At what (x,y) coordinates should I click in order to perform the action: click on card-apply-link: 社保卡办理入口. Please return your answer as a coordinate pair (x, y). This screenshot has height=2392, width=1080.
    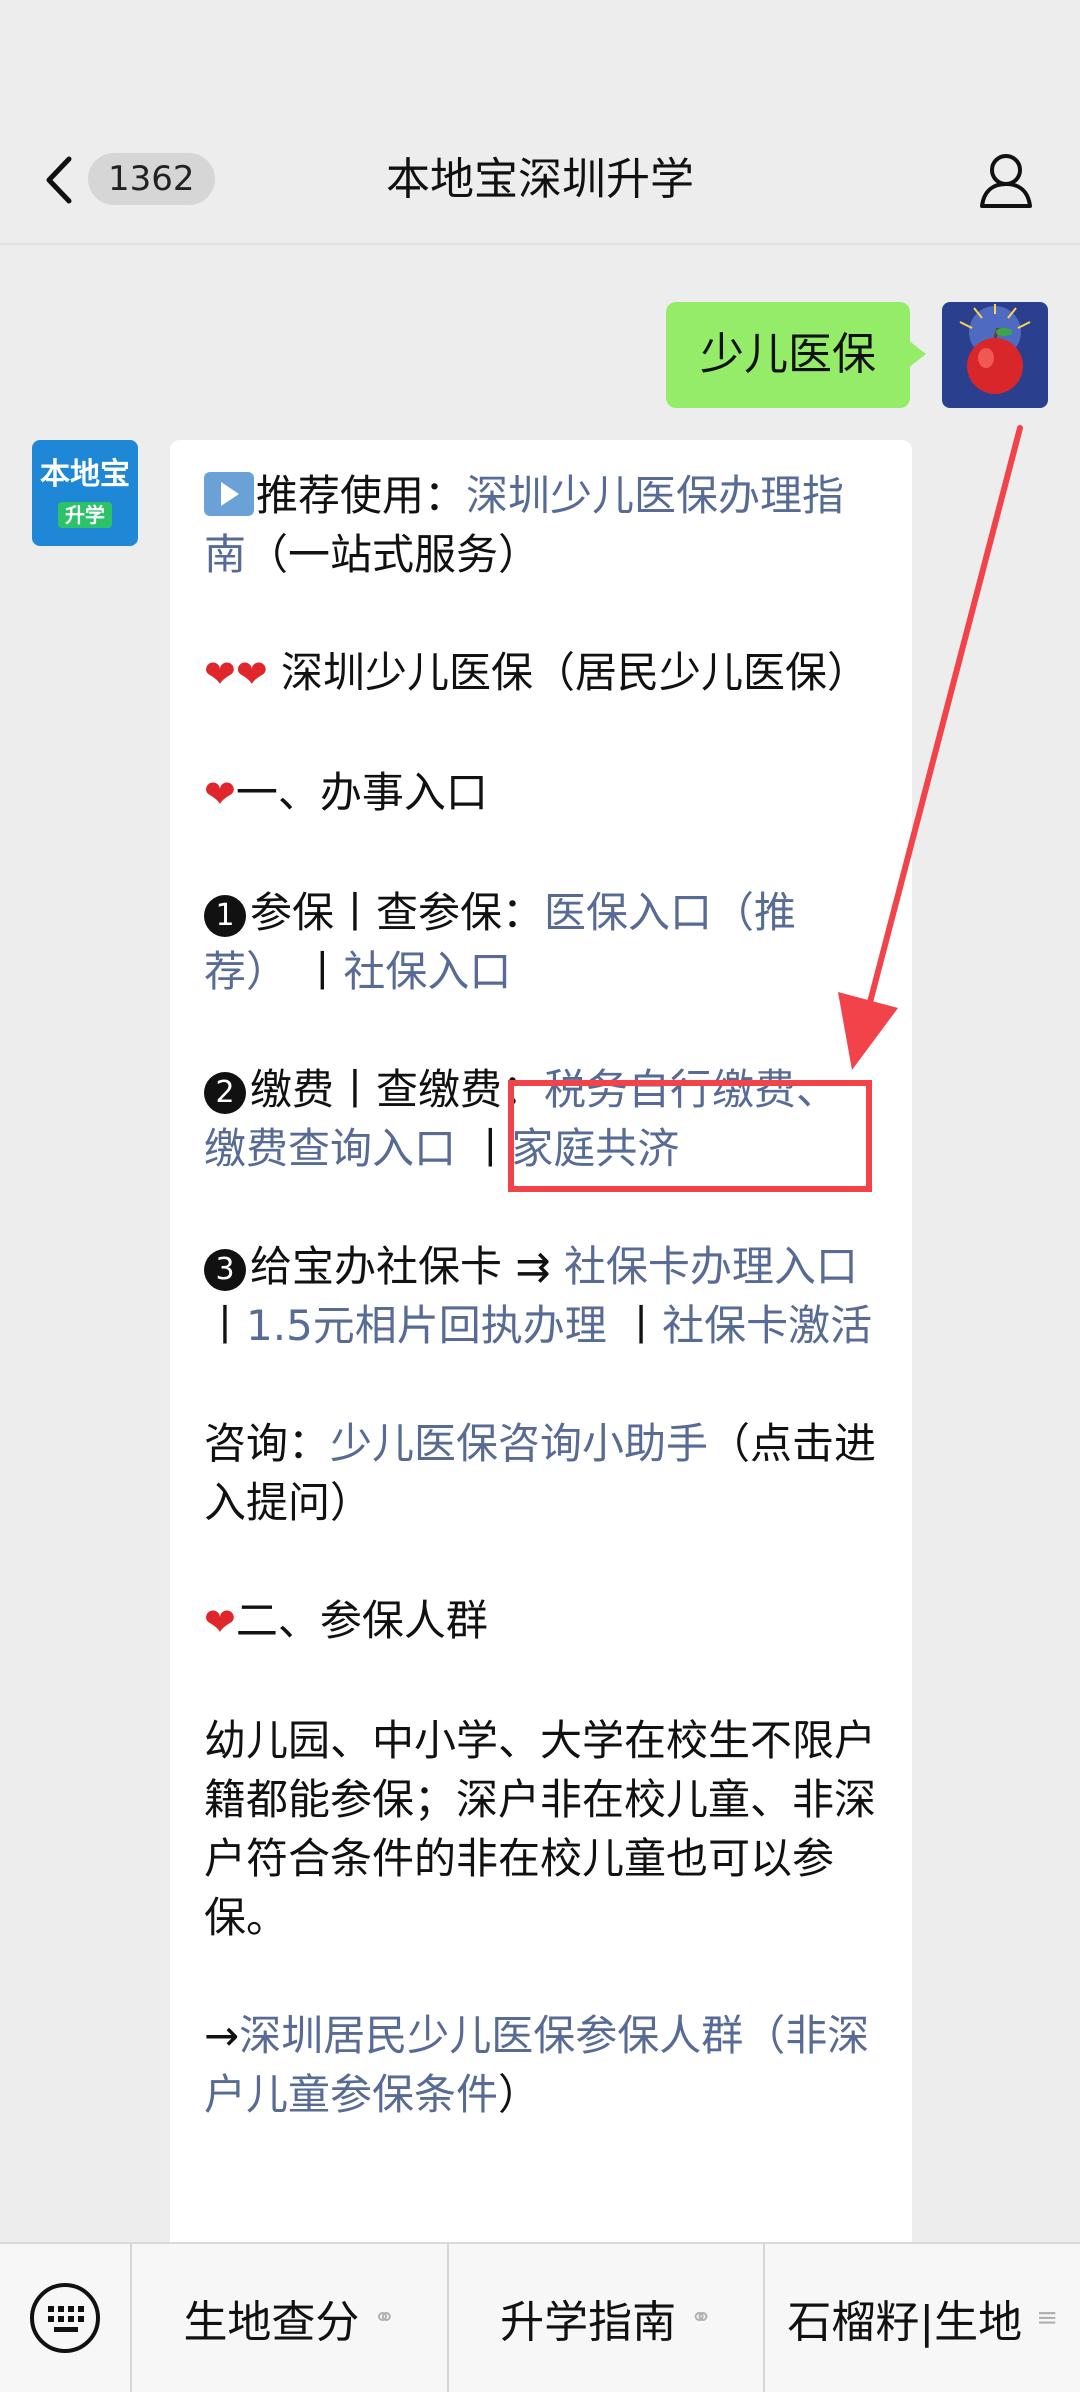
    Looking at the image, I should click on (711, 1266).